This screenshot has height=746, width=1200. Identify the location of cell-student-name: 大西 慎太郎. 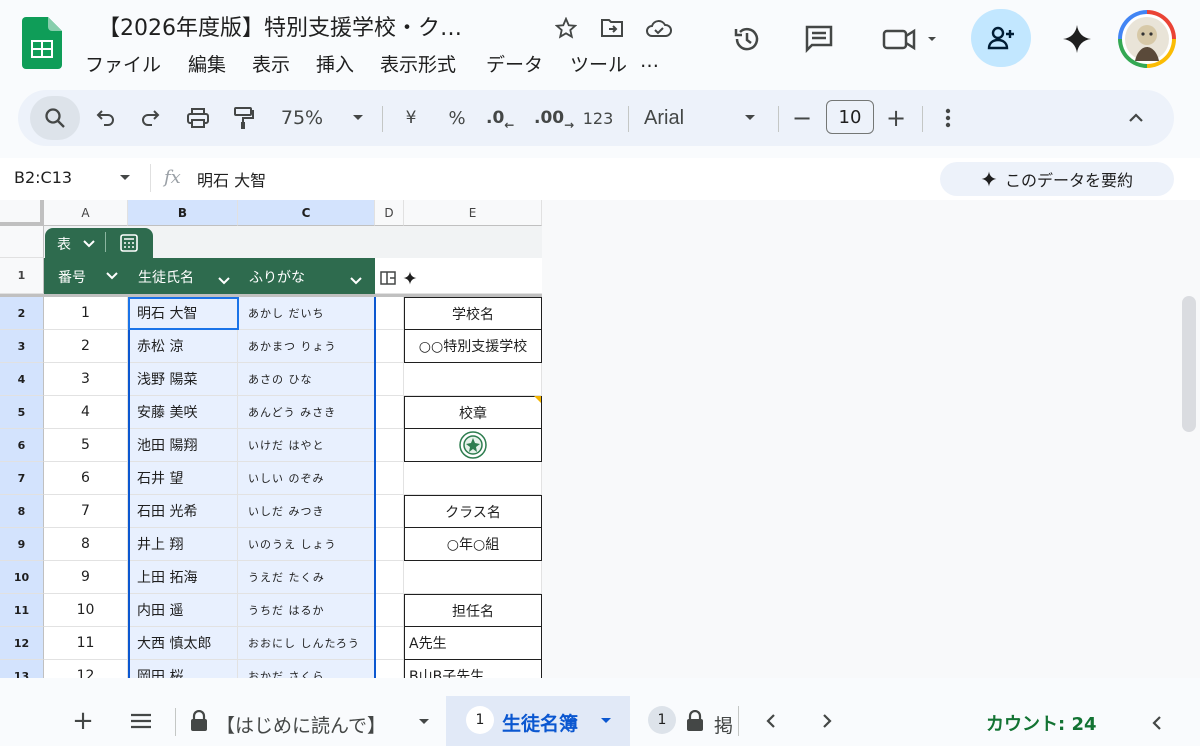
(183, 643).